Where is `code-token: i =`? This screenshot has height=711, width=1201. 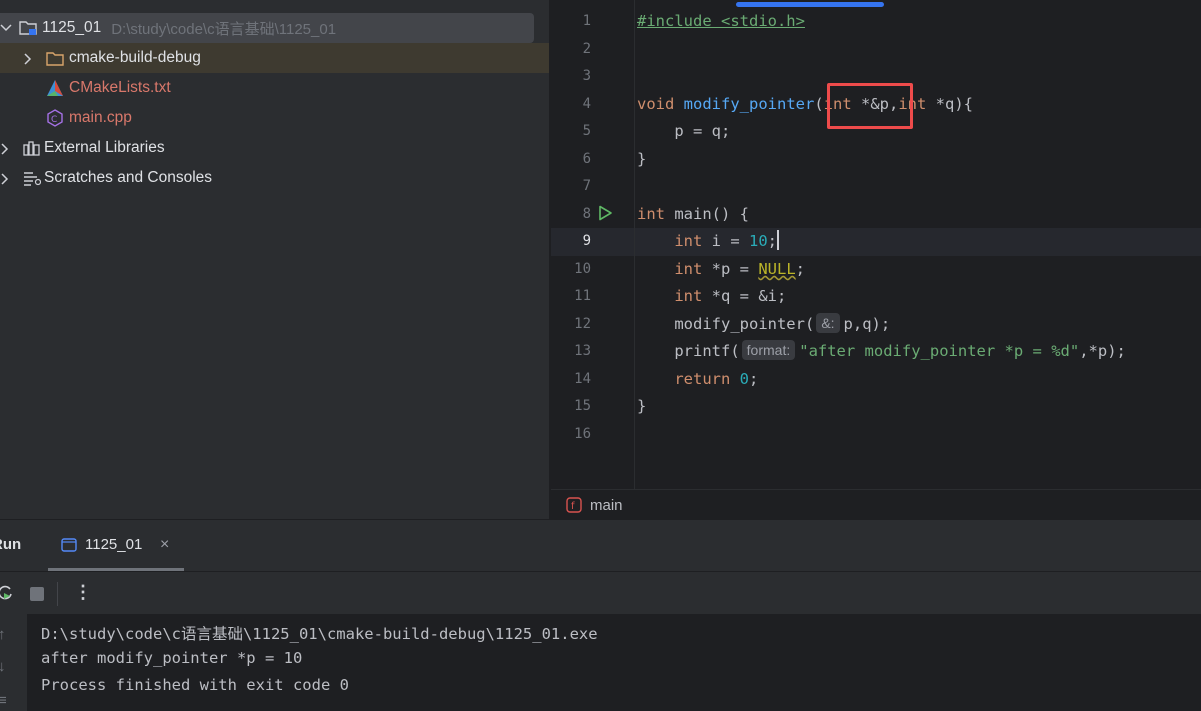 code-token: i = is located at coordinates (725, 241).